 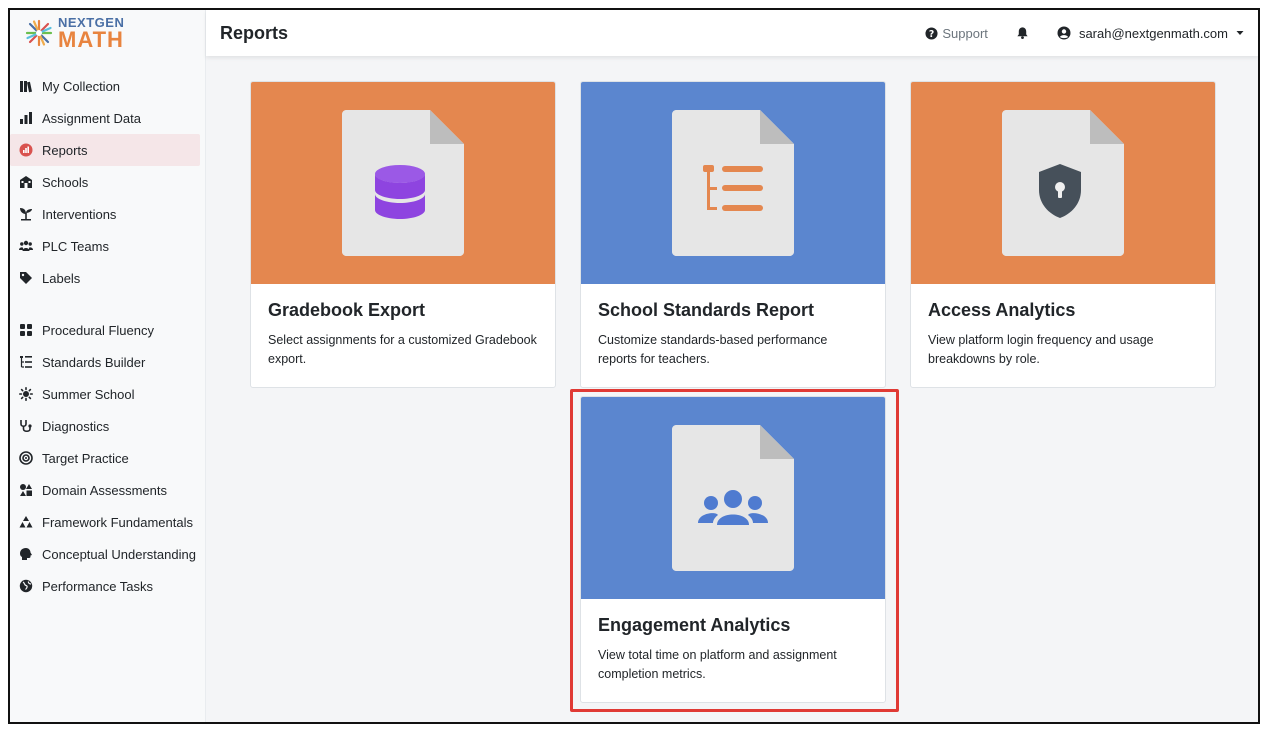 What do you see at coordinates (105, 182) in the screenshot?
I see `sidebar-item-schools: Schools` at bounding box center [105, 182].